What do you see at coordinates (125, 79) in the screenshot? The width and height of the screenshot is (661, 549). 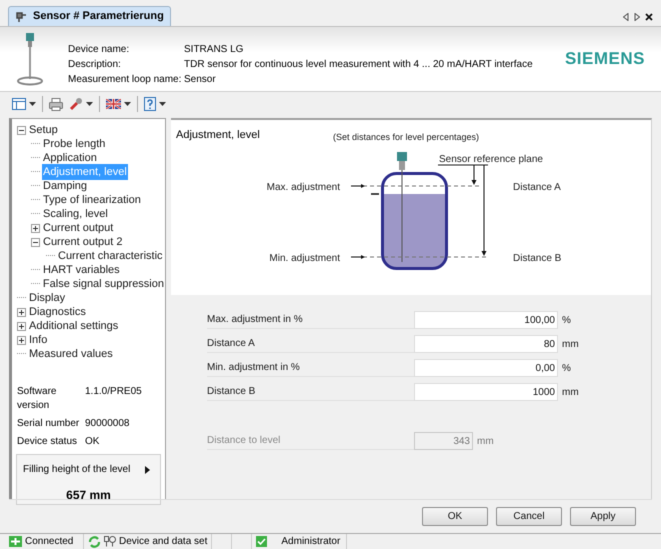 I see `field-label: Measurement loop name:` at bounding box center [125, 79].